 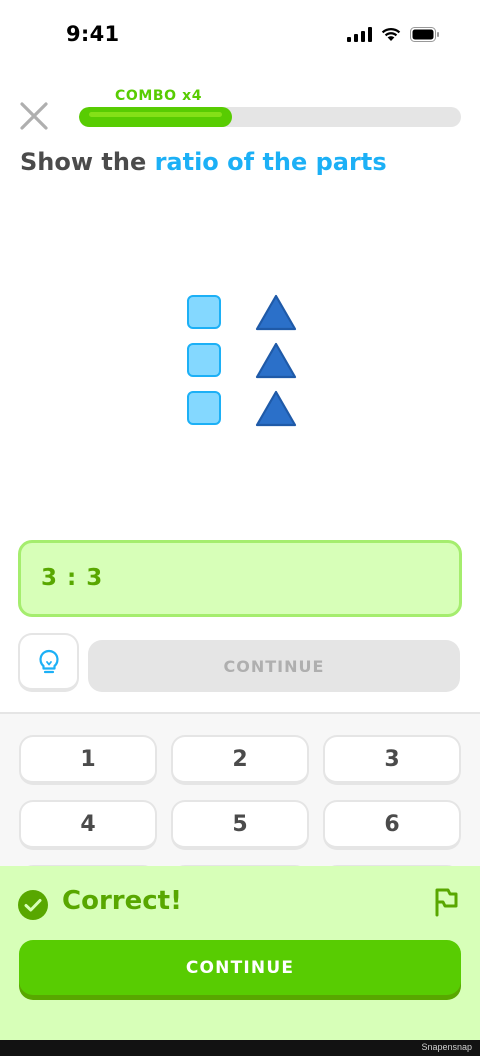 I want to click on close-button, so click(x=34, y=116).